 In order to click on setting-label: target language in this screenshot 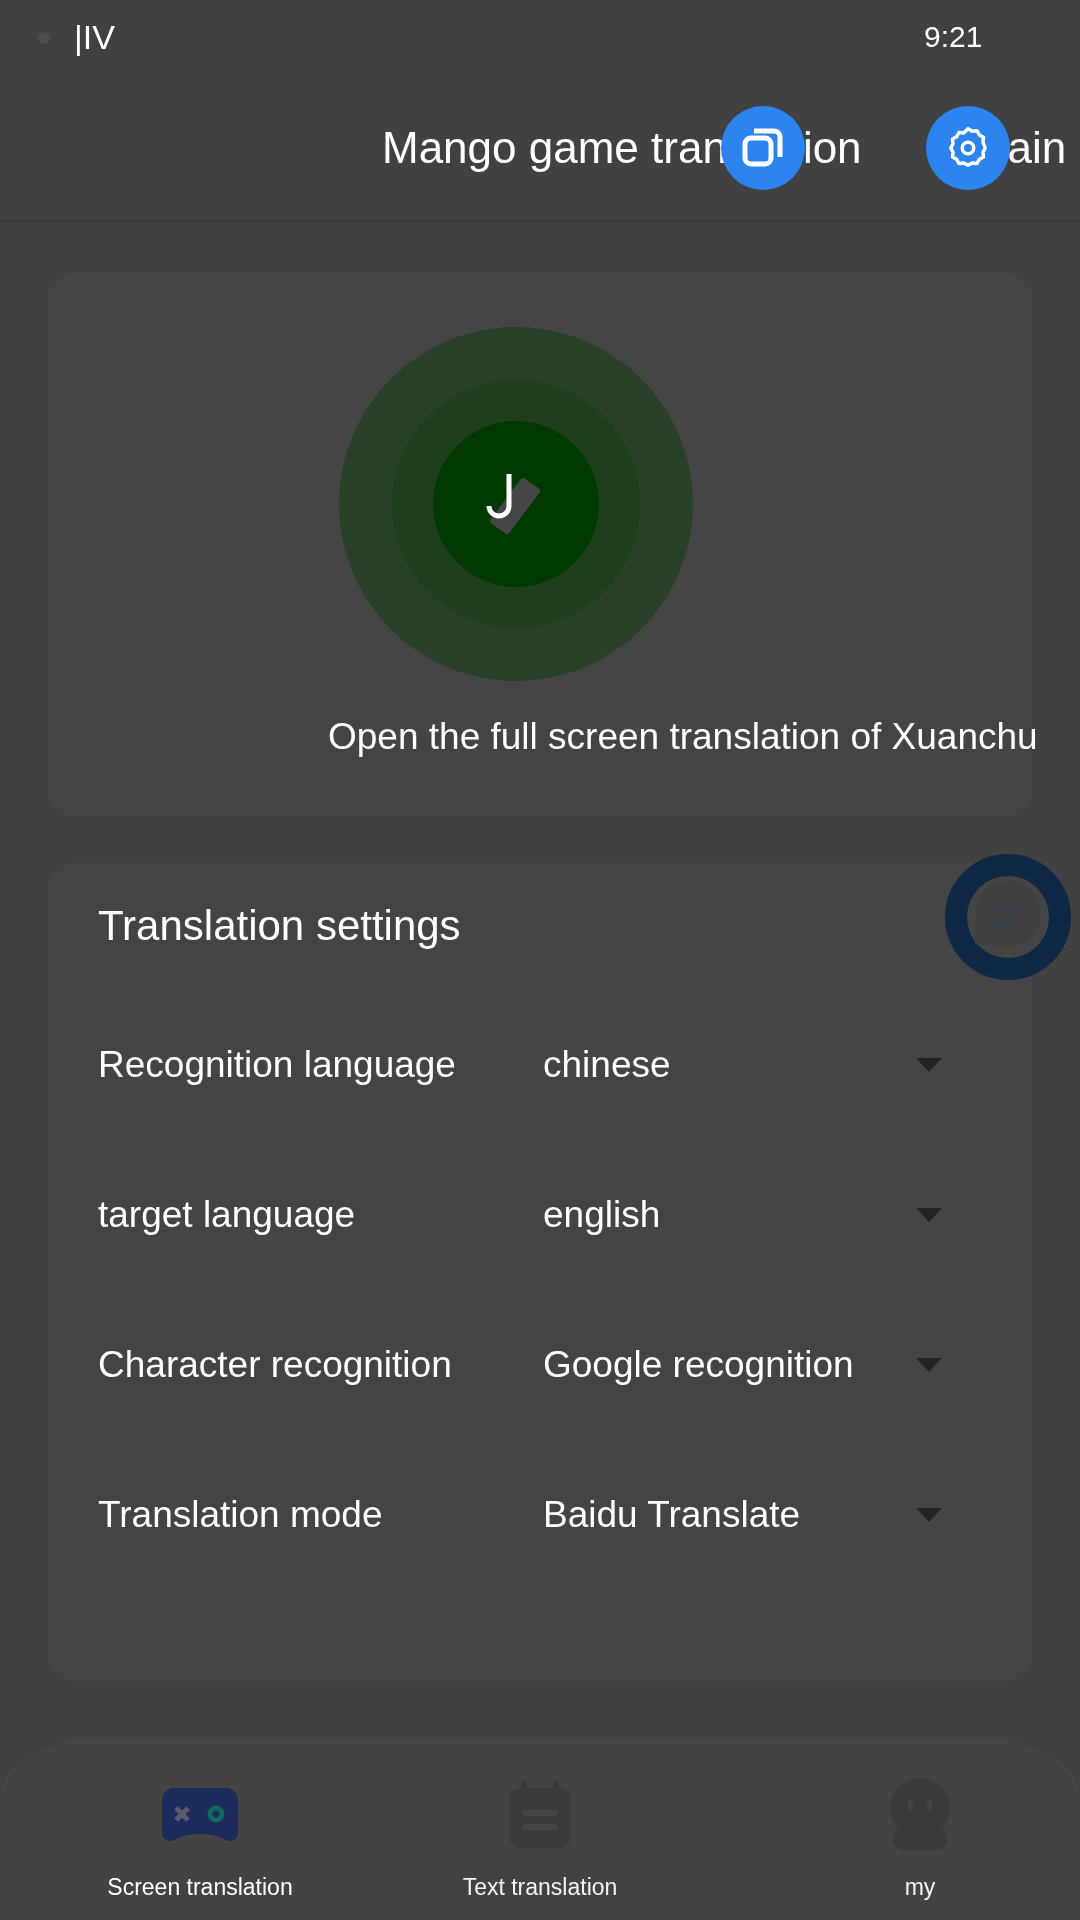, I will do `click(227, 1215)`.